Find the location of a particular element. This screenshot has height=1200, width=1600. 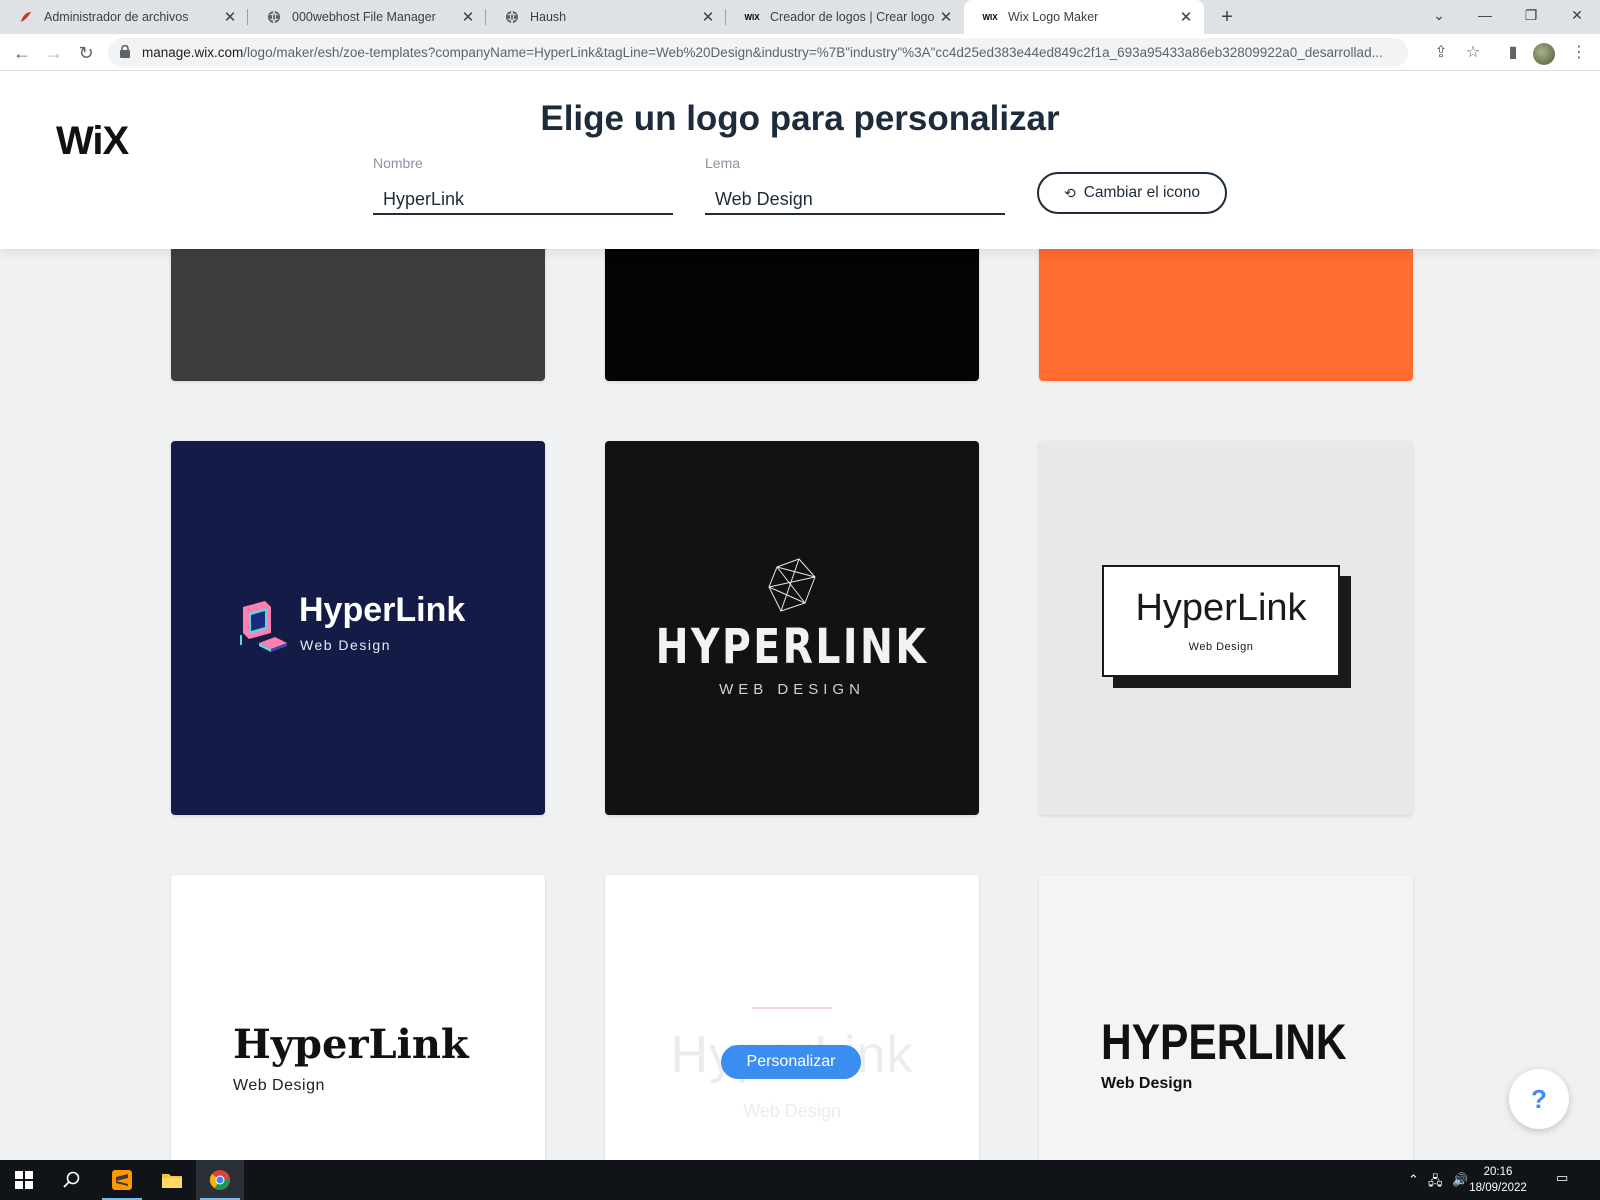

back-arrow-icon: ← is located at coordinates (22, 53).